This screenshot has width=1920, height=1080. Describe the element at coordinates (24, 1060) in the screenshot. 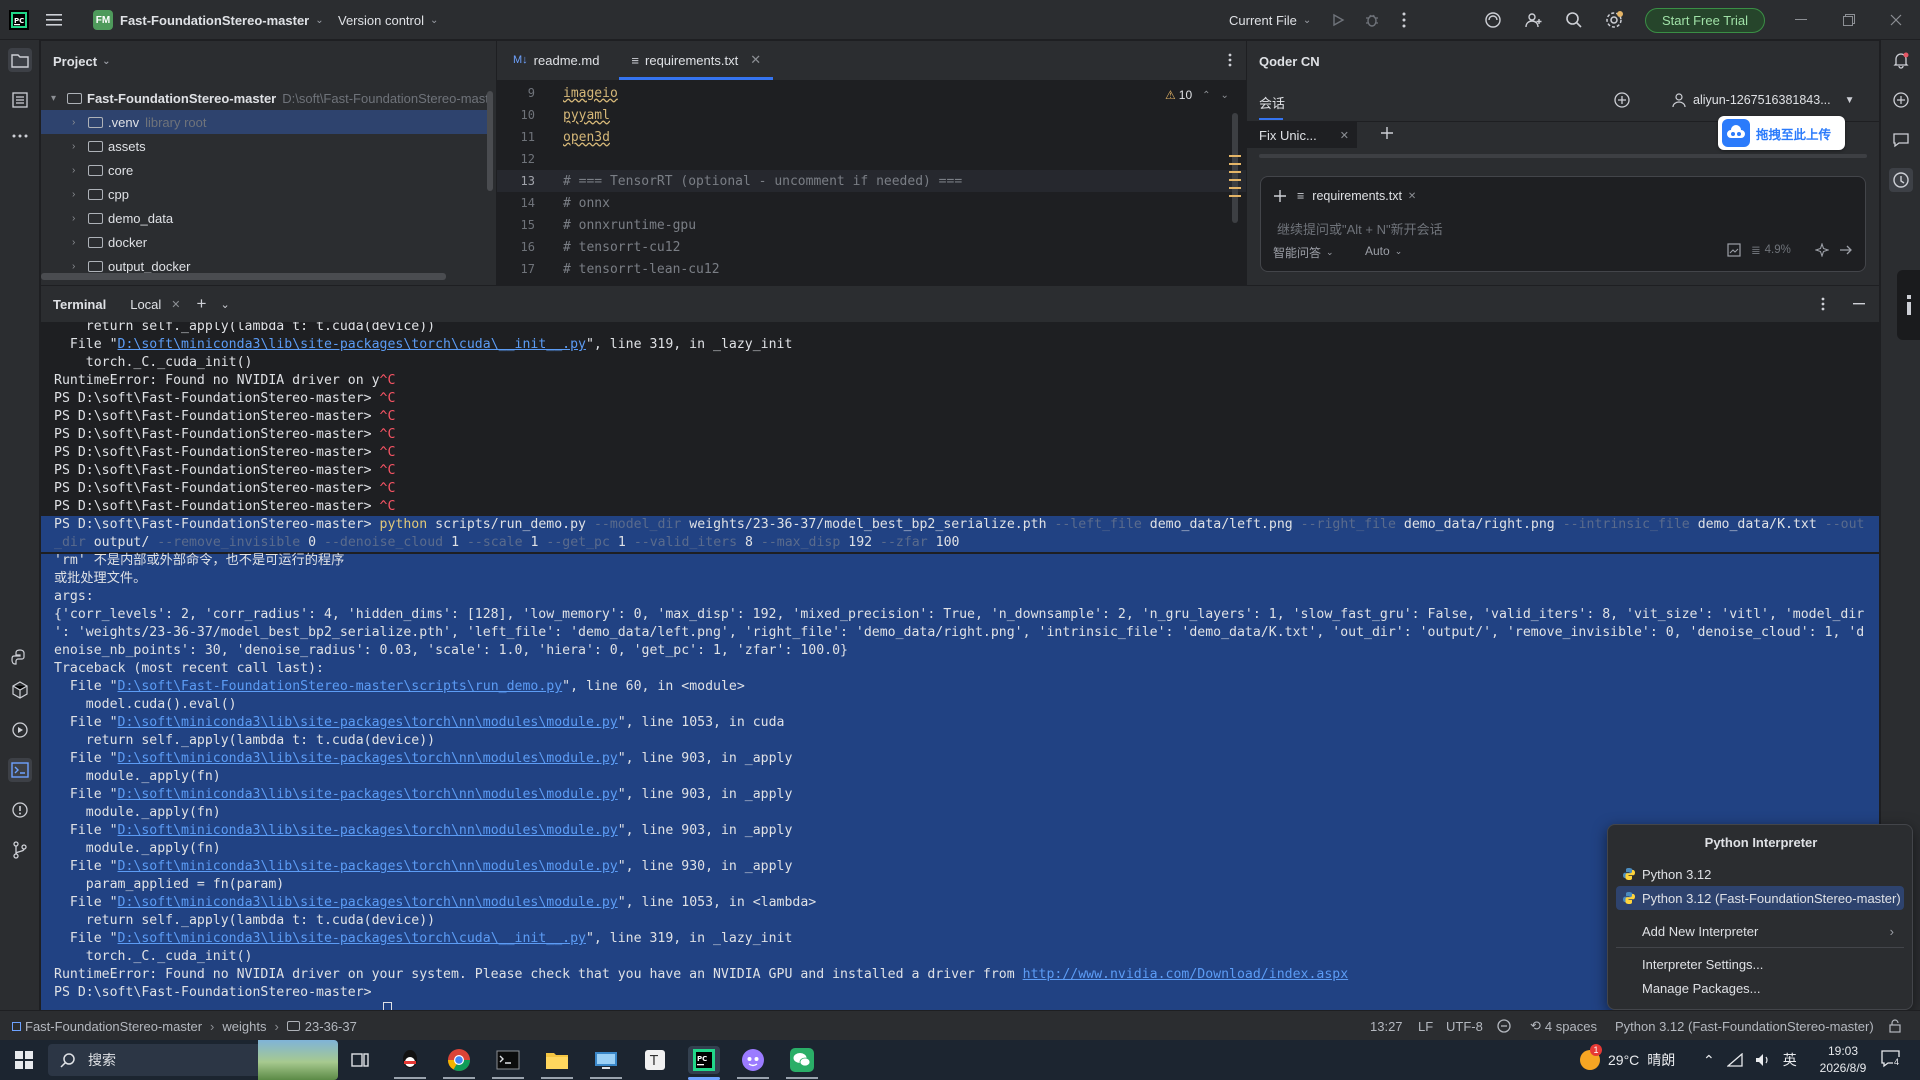

I see `windows-start-icon` at that location.